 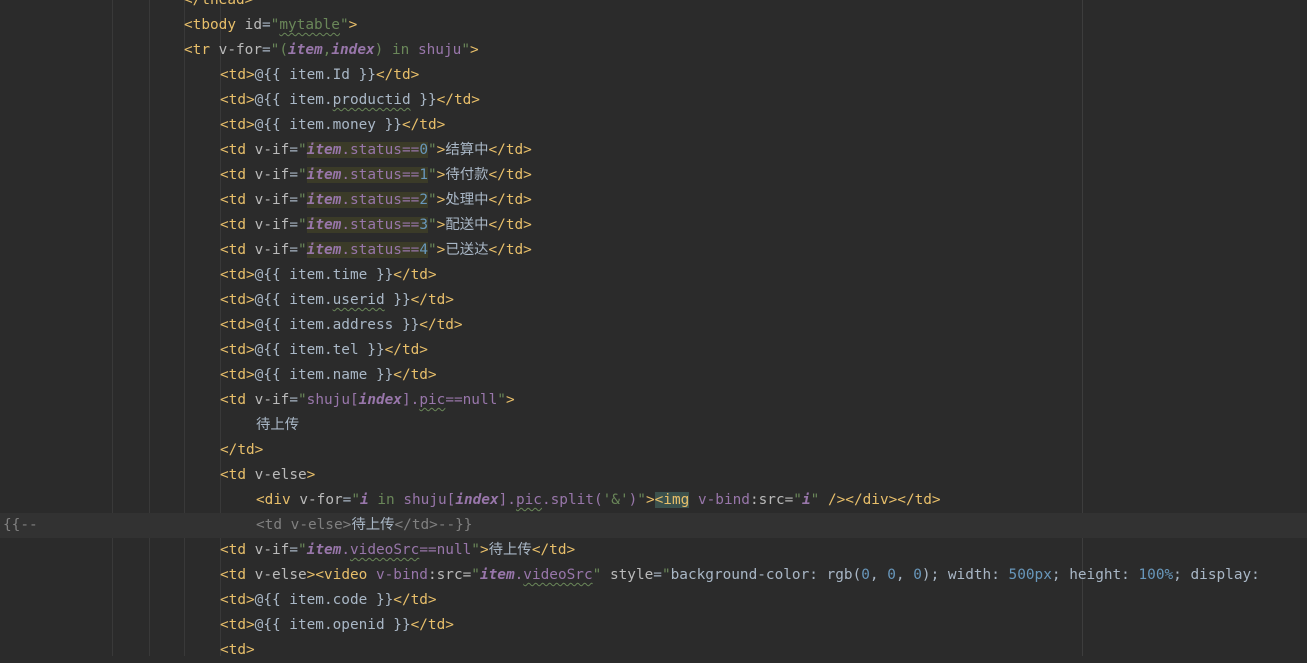 I want to click on code-text: <td>@{{ item.name }}</td>, so click(x=328, y=375).